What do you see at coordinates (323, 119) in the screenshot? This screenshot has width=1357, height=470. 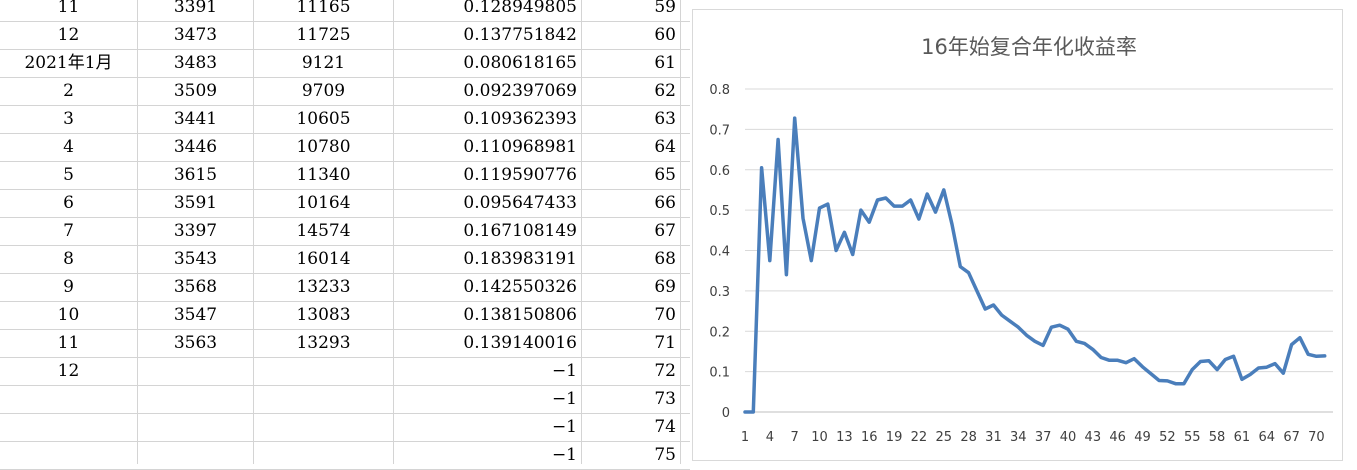 I see `cell-value-c: 10605` at bounding box center [323, 119].